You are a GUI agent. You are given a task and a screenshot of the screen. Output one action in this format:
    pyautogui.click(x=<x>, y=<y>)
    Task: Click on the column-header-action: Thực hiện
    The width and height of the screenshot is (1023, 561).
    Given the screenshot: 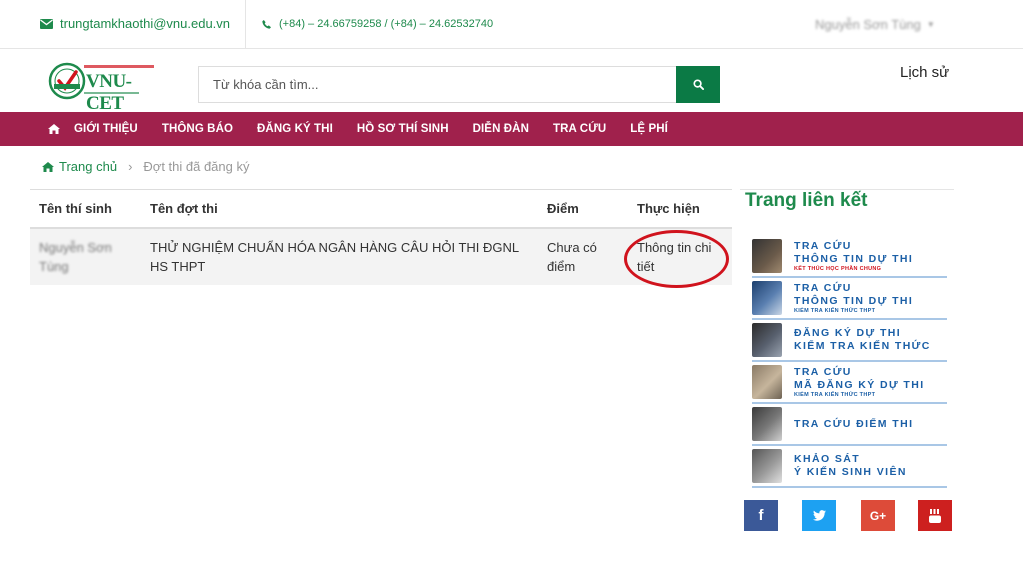 What is the action you would take?
    pyautogui.click(x=668, y=208)
    